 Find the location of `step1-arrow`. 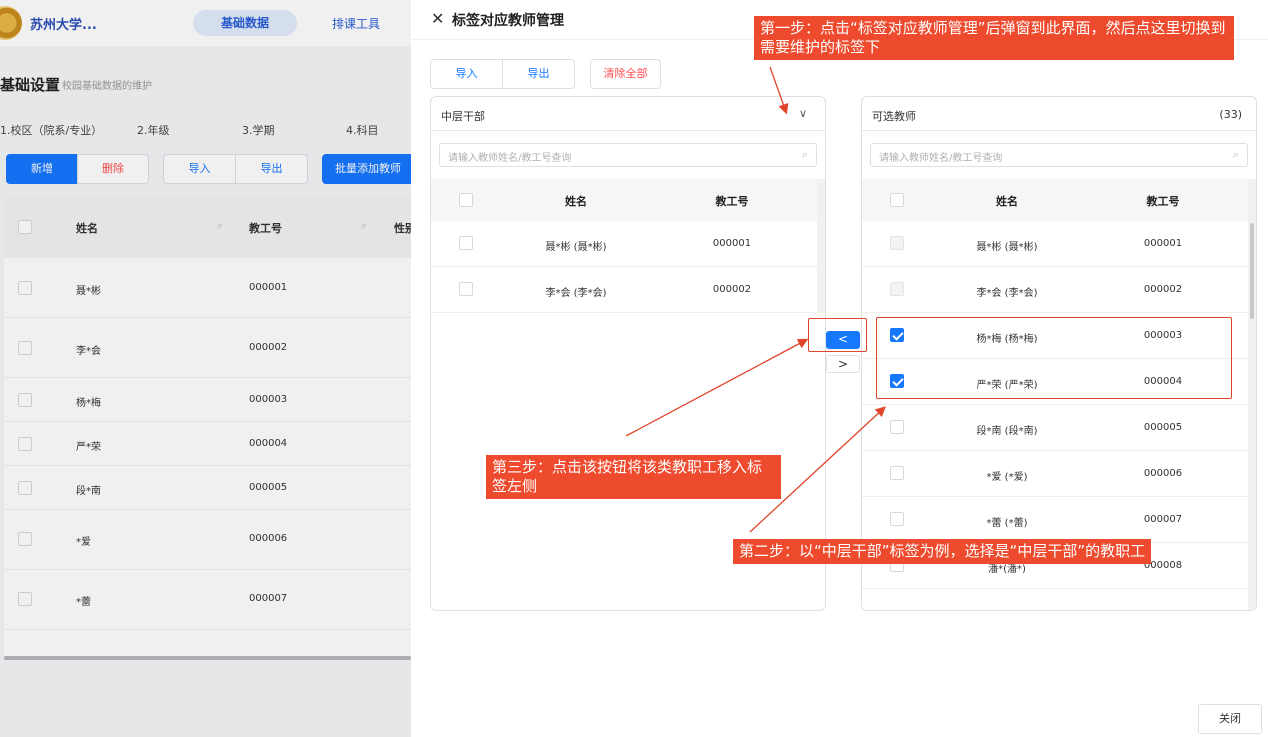

step1-arrow is located at coordinates (779, 90).